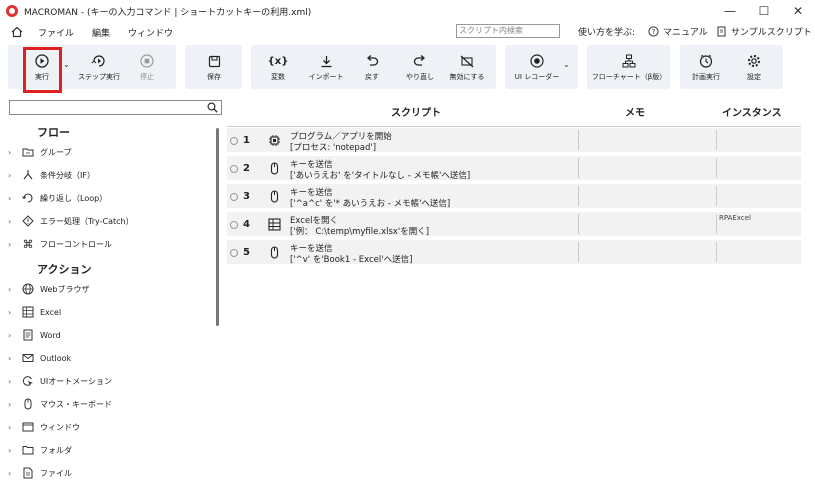 This screenshot has height=496, width=815. I want to click on disable-button: 無効にする, so click(467, 67).